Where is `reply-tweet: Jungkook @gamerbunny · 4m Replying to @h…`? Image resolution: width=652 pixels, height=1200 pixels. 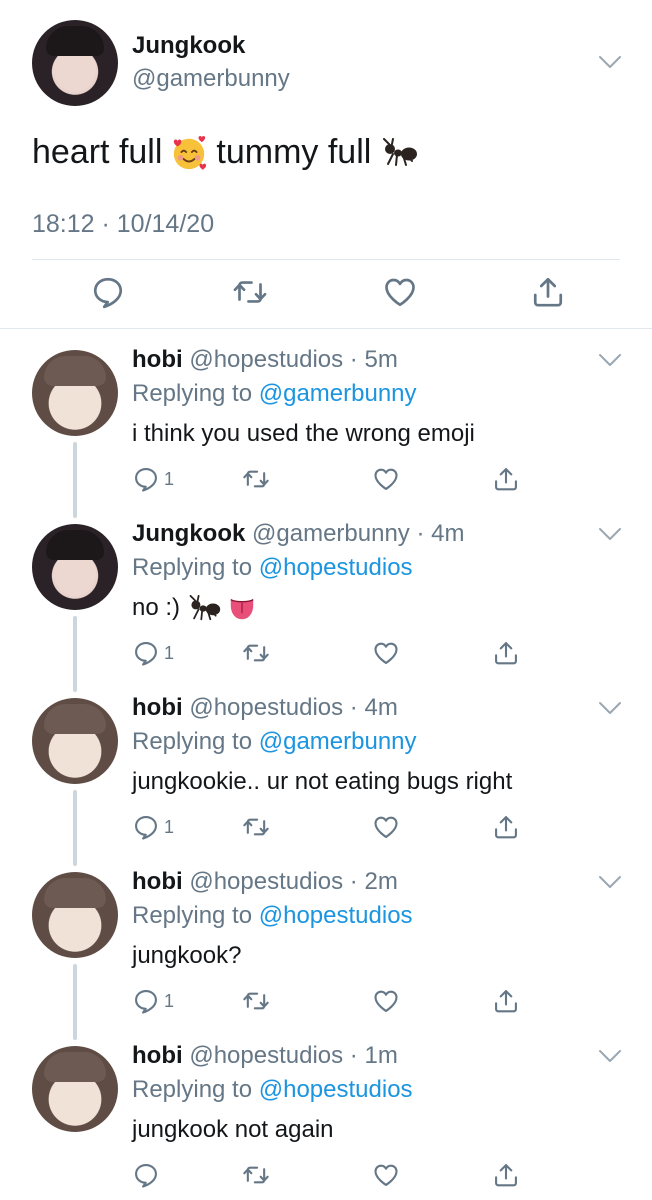 reply-tweet: Jungkook @gamerbunny · 4m Replying to @h… is located at coordinates (326, 591).